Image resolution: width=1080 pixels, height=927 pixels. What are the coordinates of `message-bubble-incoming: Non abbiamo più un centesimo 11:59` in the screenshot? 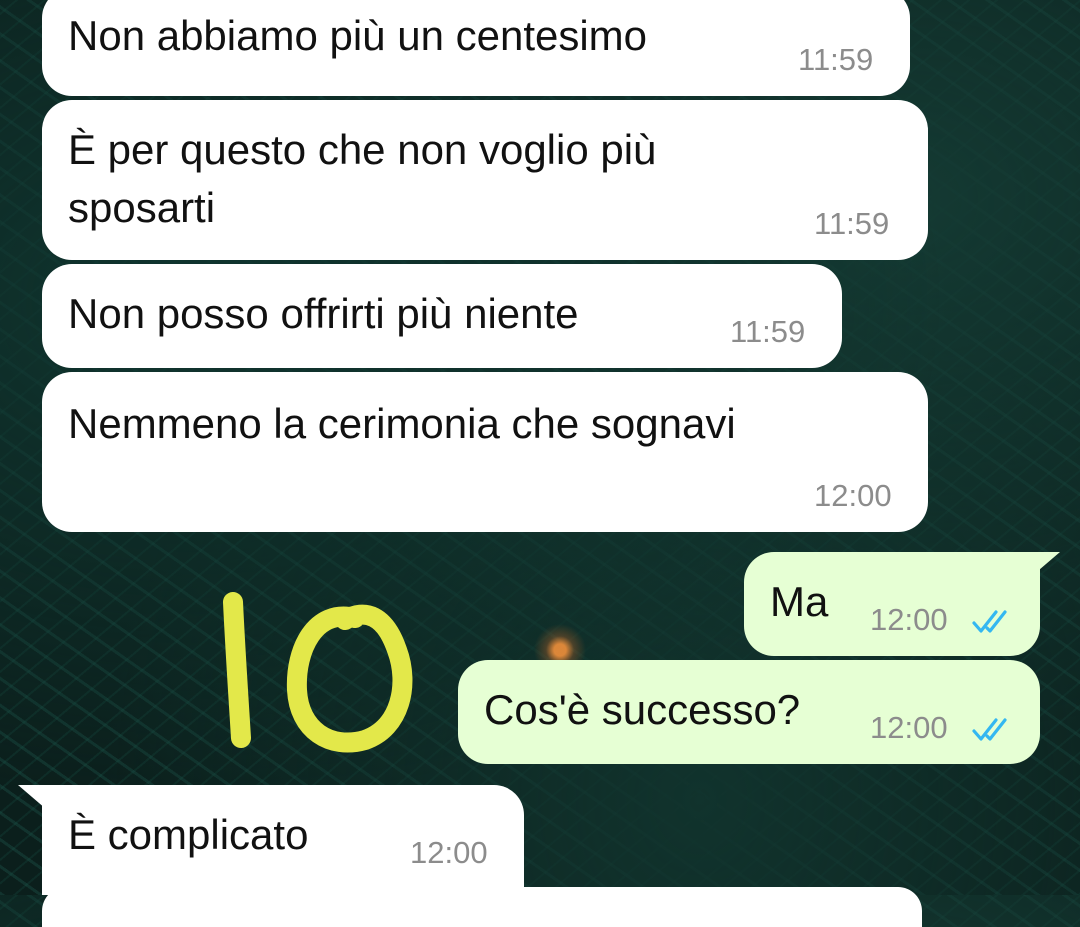 It's located at (476, 48).